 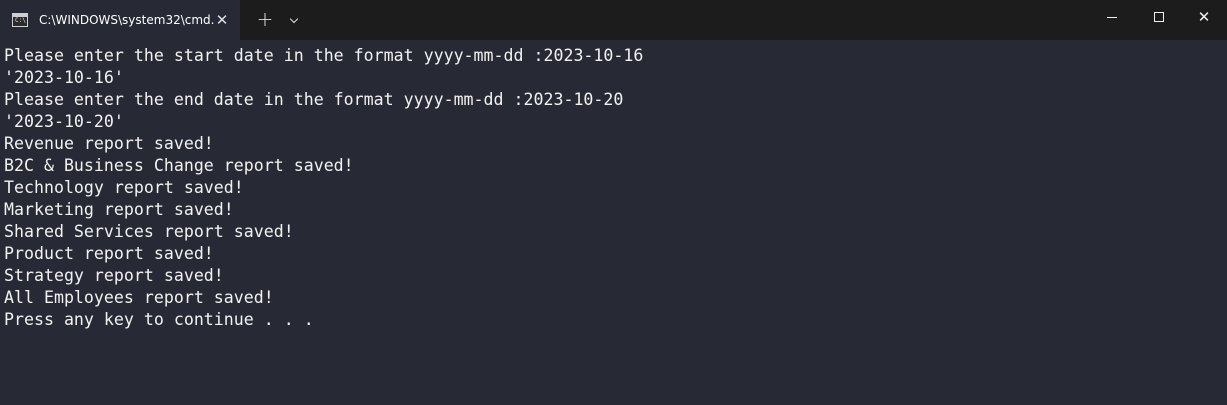 What do you see at coordinates (179, 165) in the screenshot?
I see `console-line: B2C & Business Change report saved!` at bounding box center [179, 165].